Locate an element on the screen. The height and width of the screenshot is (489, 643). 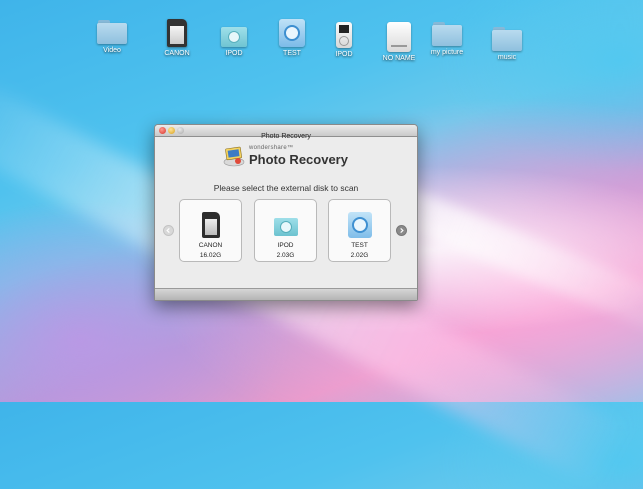
desktop-icon-label: NO NAME is located at coordinates (399, 58).